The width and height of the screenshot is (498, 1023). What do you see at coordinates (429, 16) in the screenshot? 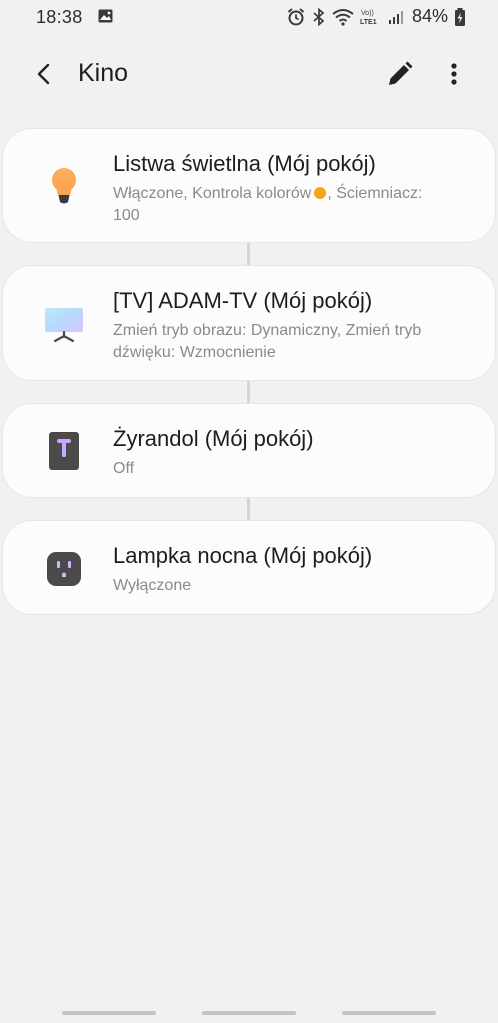
I see `battery-percentage: 84%` at bounding box center [429, 16].